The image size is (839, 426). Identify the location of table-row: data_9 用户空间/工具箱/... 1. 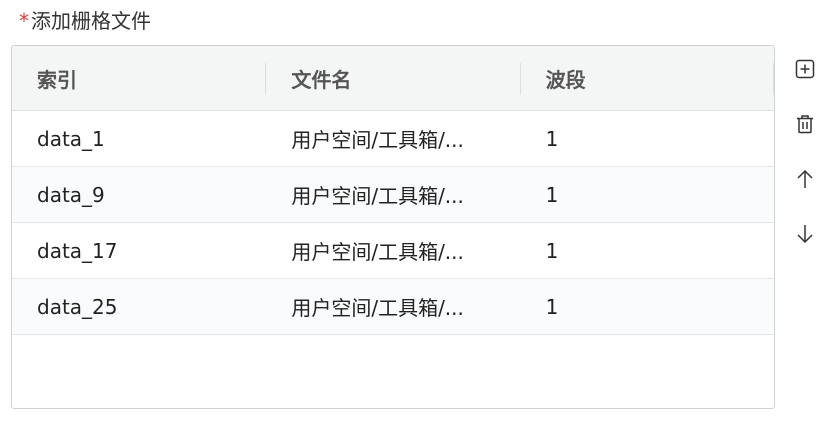
(393, 195).